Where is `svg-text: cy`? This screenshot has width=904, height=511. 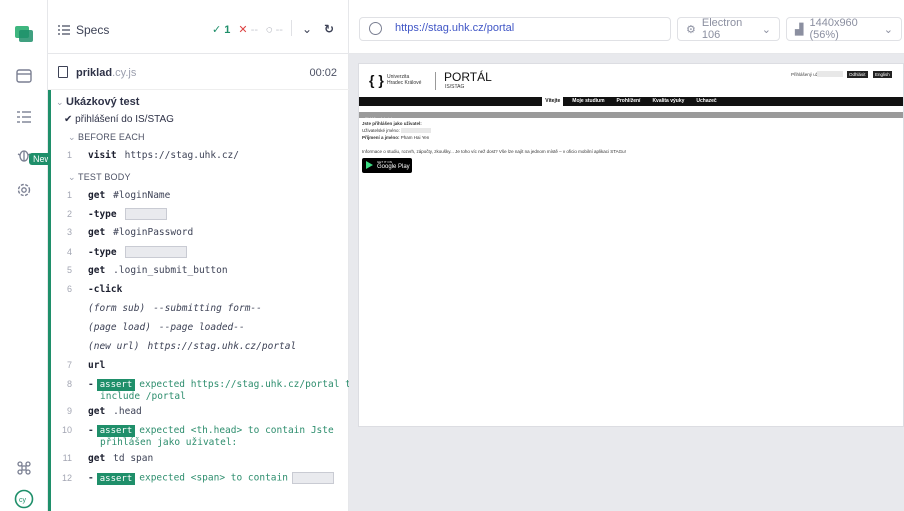
svg-text: cy is located at coordinates (23, 500).